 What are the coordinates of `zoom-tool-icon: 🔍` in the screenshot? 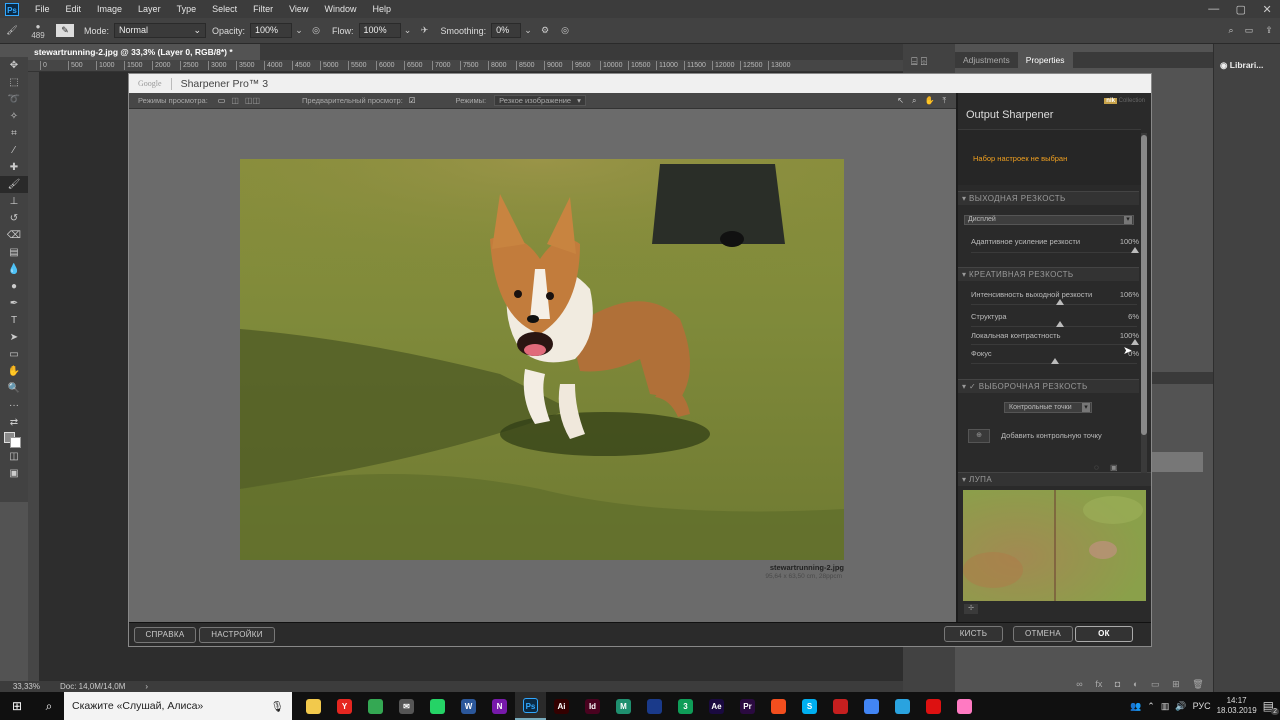 It's located at (14, 388).